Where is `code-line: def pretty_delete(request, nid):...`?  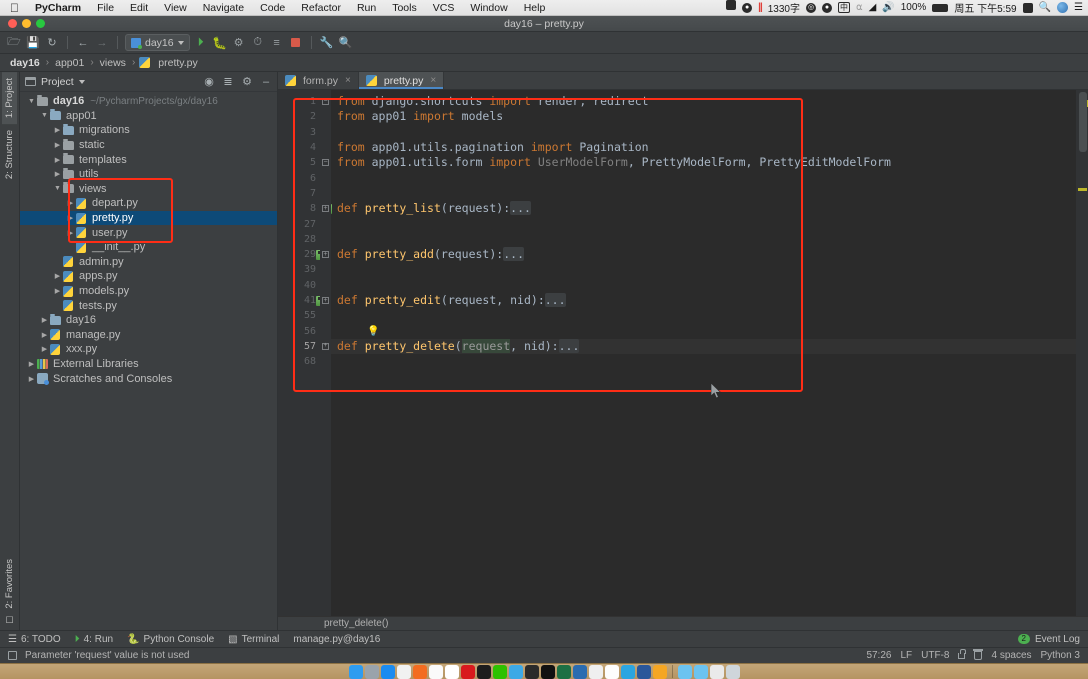 code-line: def pretty_delete(request, nid):... is located at coordinates (703, 346).